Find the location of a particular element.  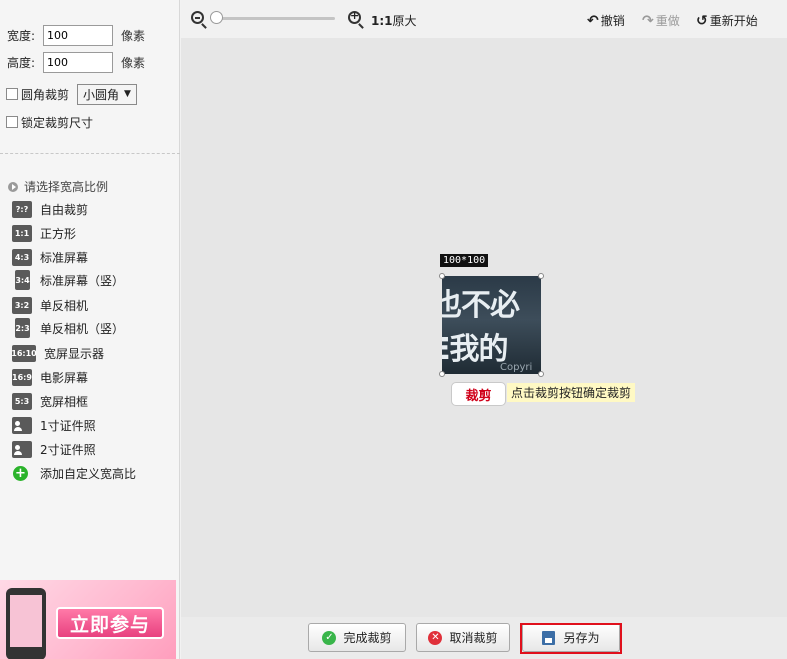

lock-size-checkbox is located at coordinates (12, 122).